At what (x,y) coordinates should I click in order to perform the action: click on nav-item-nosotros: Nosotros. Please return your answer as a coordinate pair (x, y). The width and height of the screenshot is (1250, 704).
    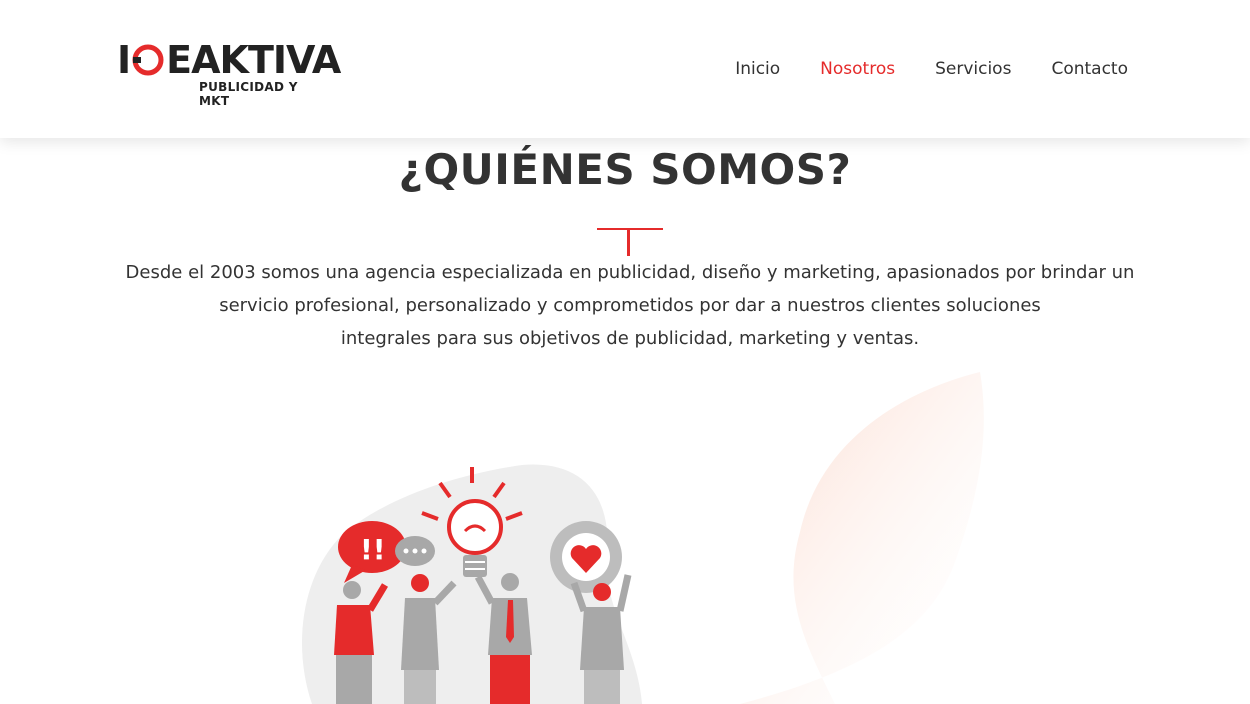
    Looking at the image, I should click on (857, 69).